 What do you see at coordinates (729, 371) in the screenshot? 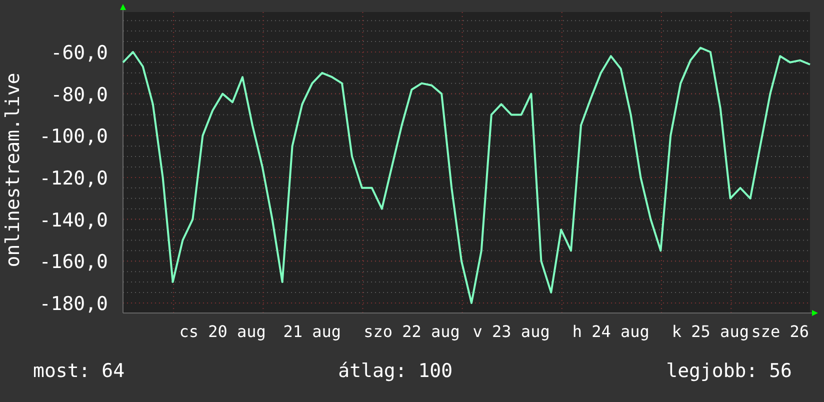
I see `stat-text: legjobb: 56` at bounding box center [729, 371].